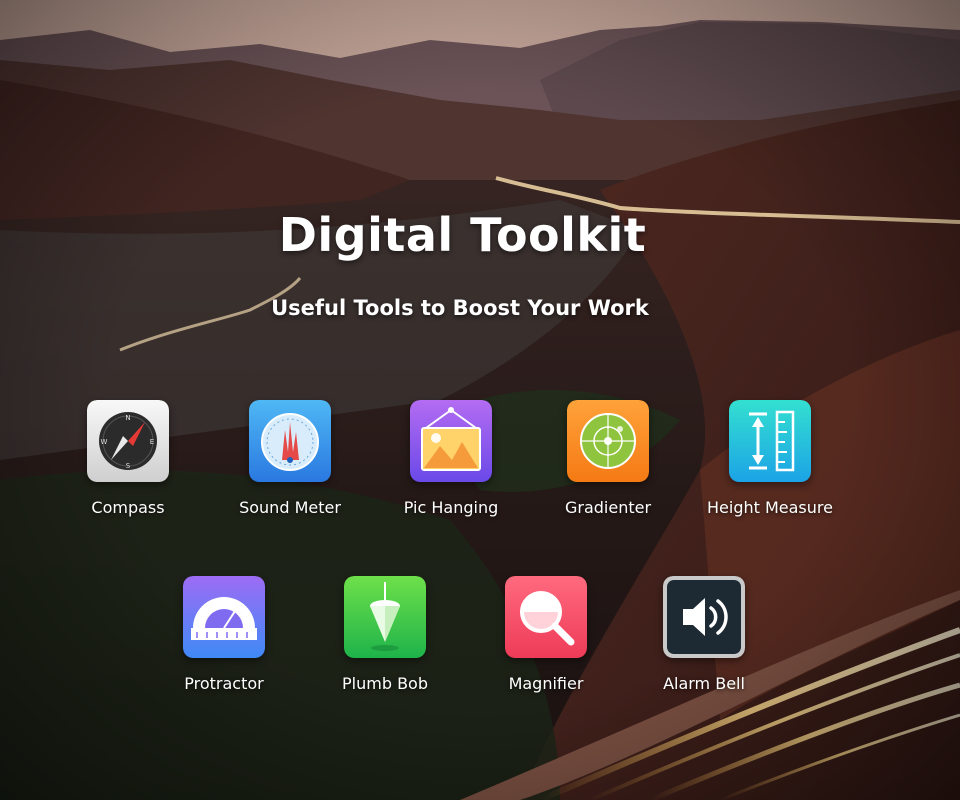 This screenshot has width=960, height=800. I want to click on page-title: Digital Toolkit, so click(462, 235).